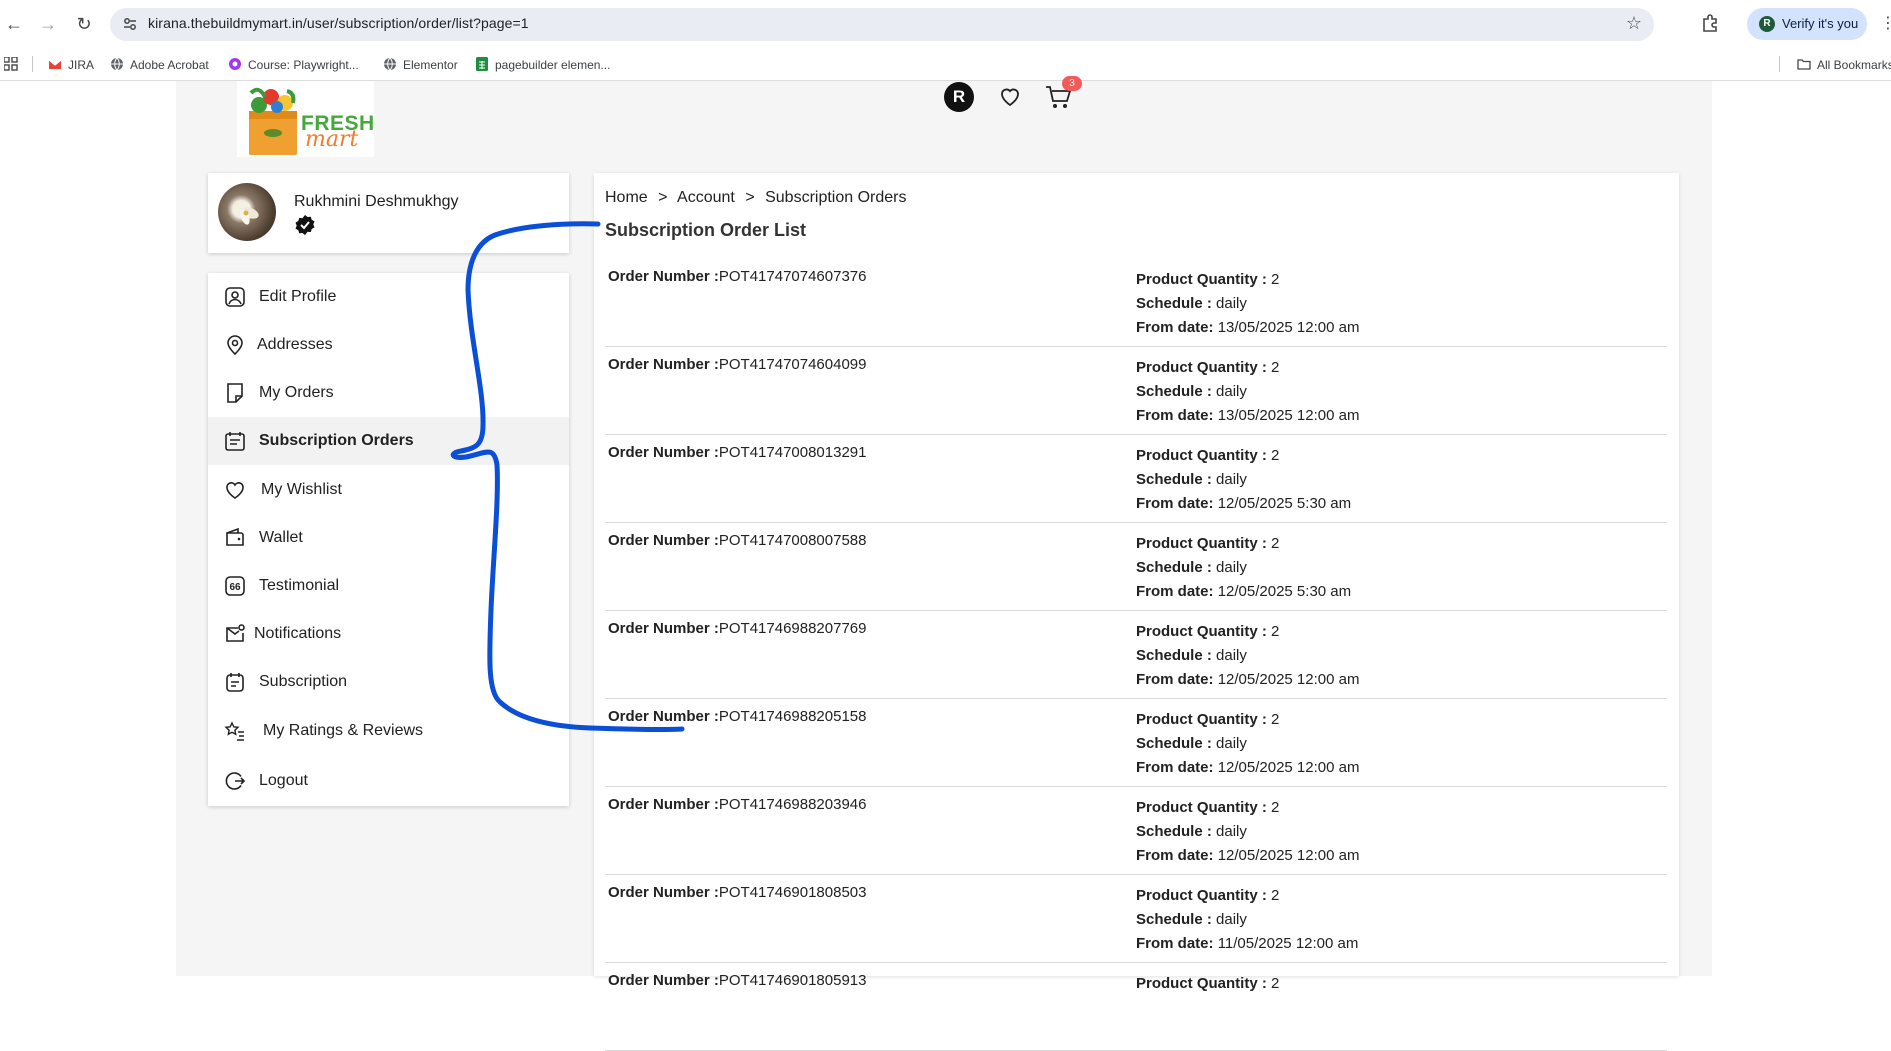 The image size is (1891, 1051). What do you see at coordinates (626, 197) in the screenshot?
I see `breadcrumb-home: Home` at bounding box center [626, 197].